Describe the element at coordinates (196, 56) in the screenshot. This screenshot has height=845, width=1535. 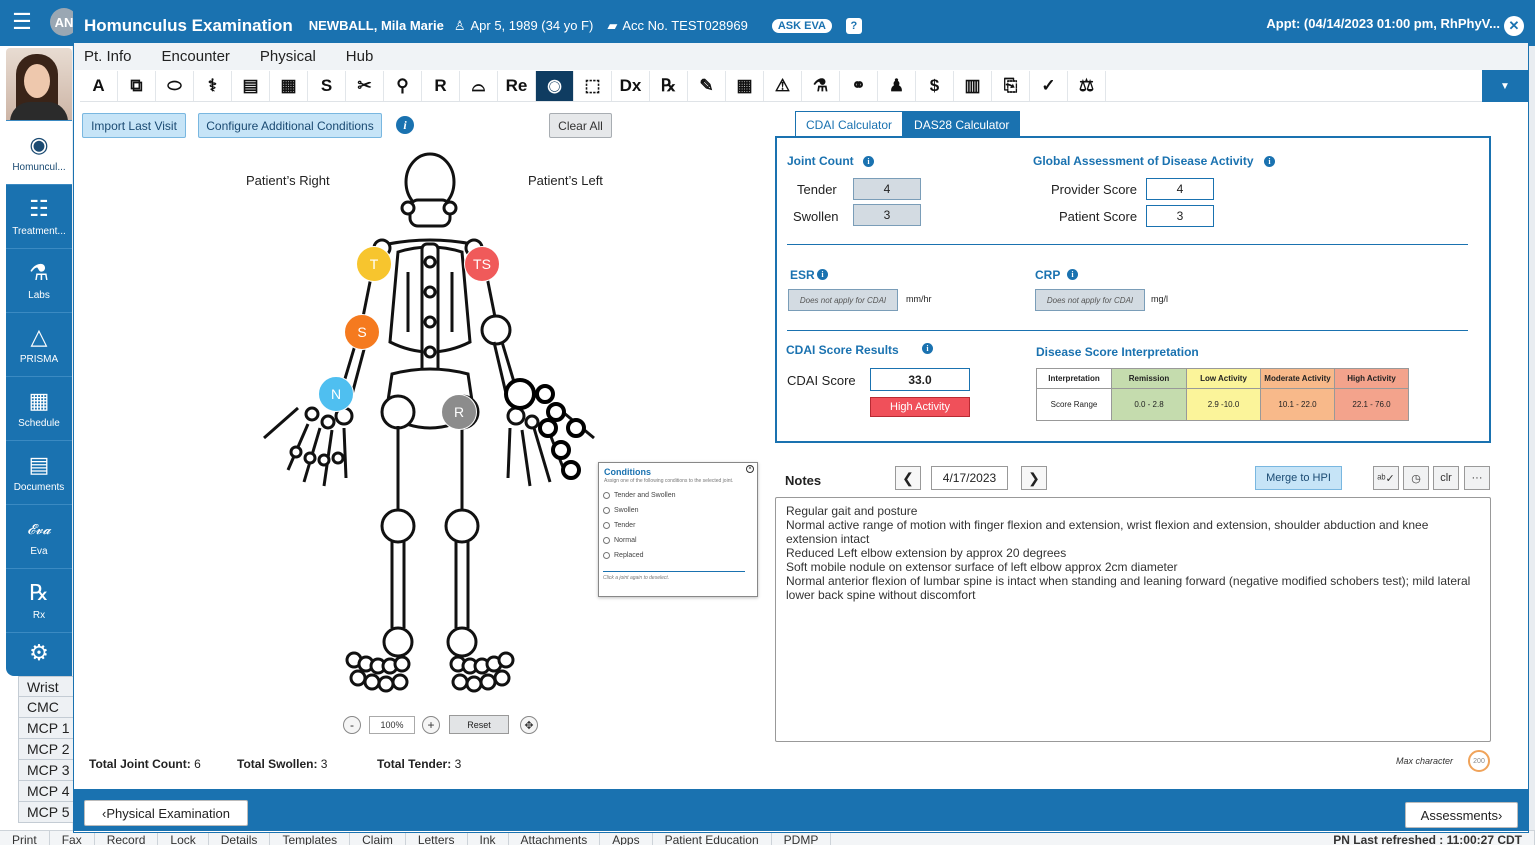
I see `menu-encounter: Encounter` at that location.